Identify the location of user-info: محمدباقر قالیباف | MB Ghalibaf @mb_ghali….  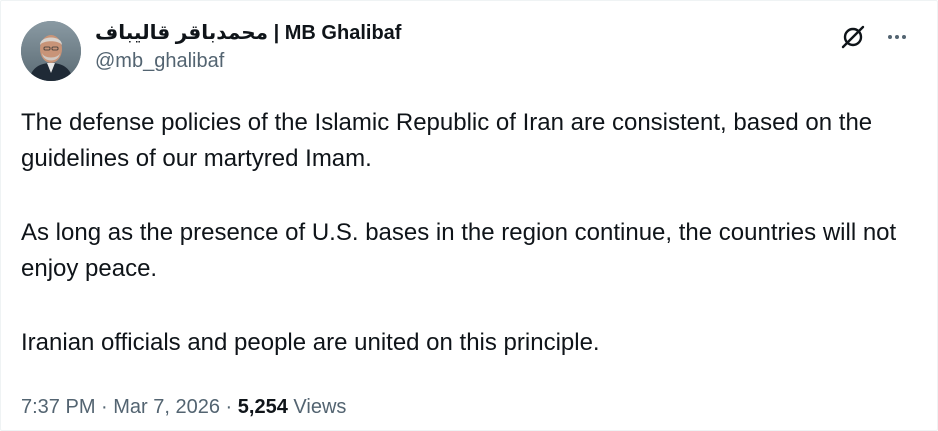
(248, 47).